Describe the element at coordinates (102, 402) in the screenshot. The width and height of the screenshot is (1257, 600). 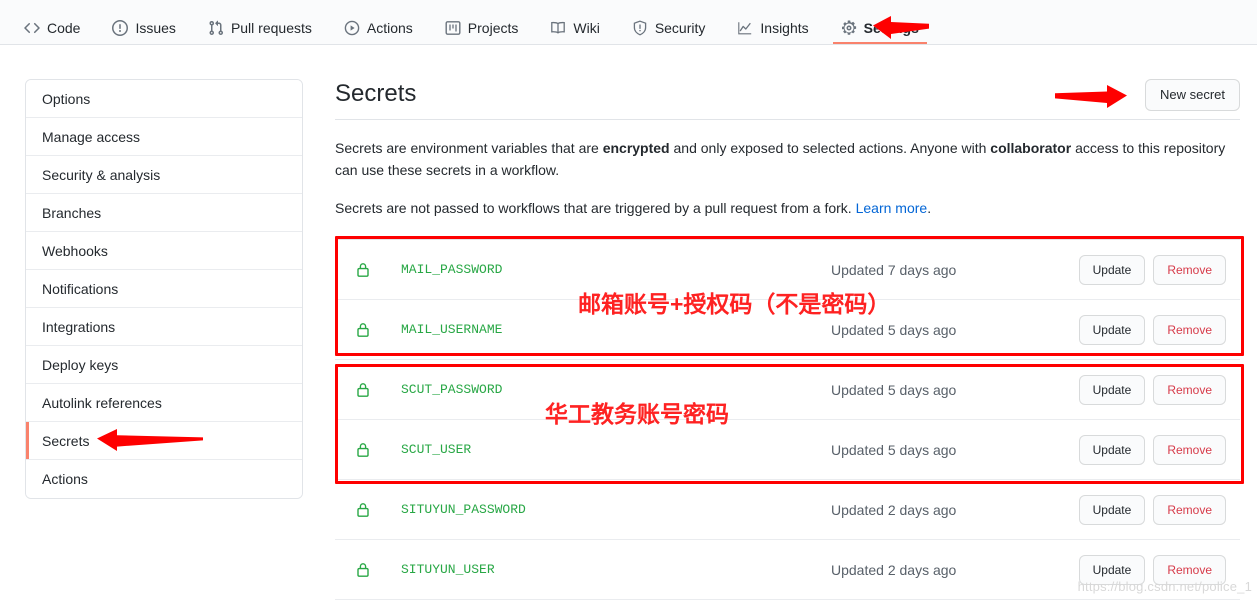
I see `sidebar-item-label: Autolink references` at that location.